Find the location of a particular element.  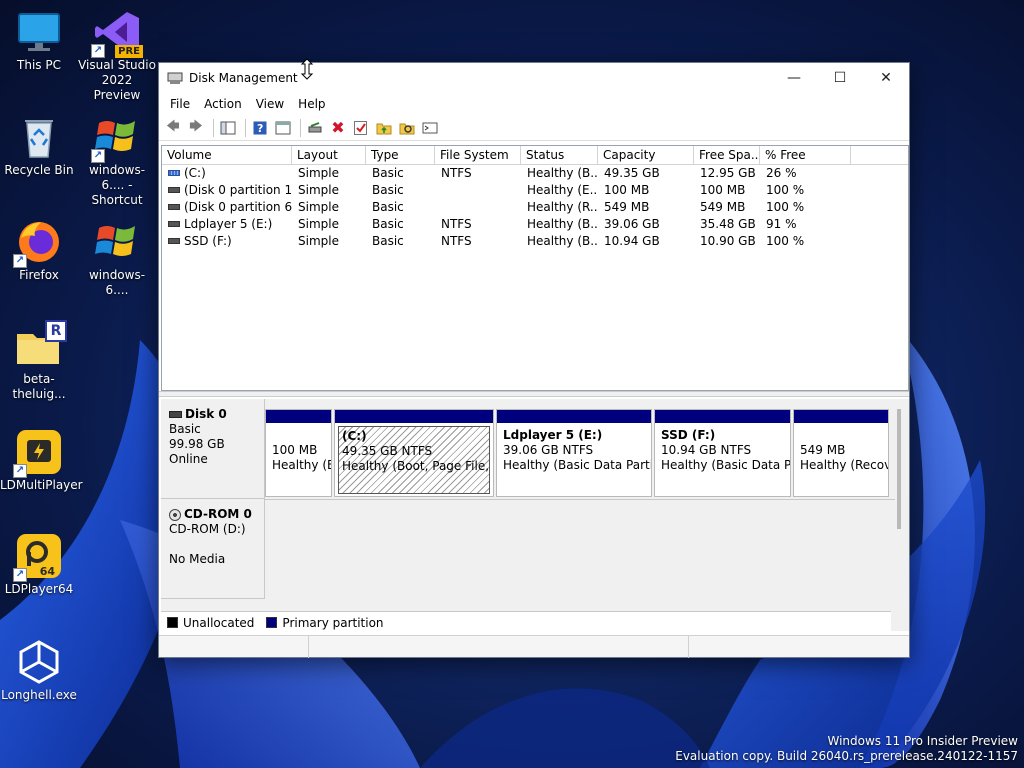

rescan-icon is located at coordinates (430, 128).